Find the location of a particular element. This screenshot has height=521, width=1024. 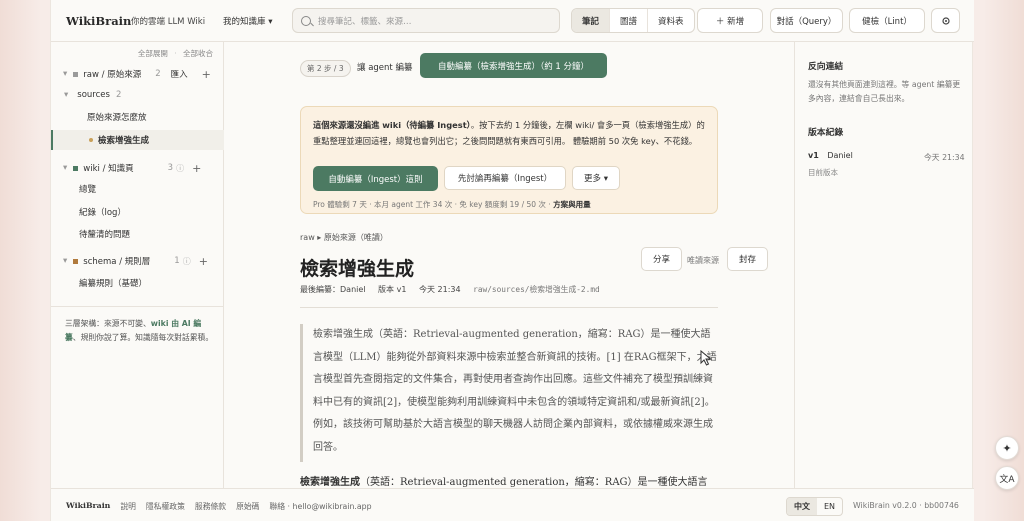

help-link: 說明 is located at coordinates (128, 506).